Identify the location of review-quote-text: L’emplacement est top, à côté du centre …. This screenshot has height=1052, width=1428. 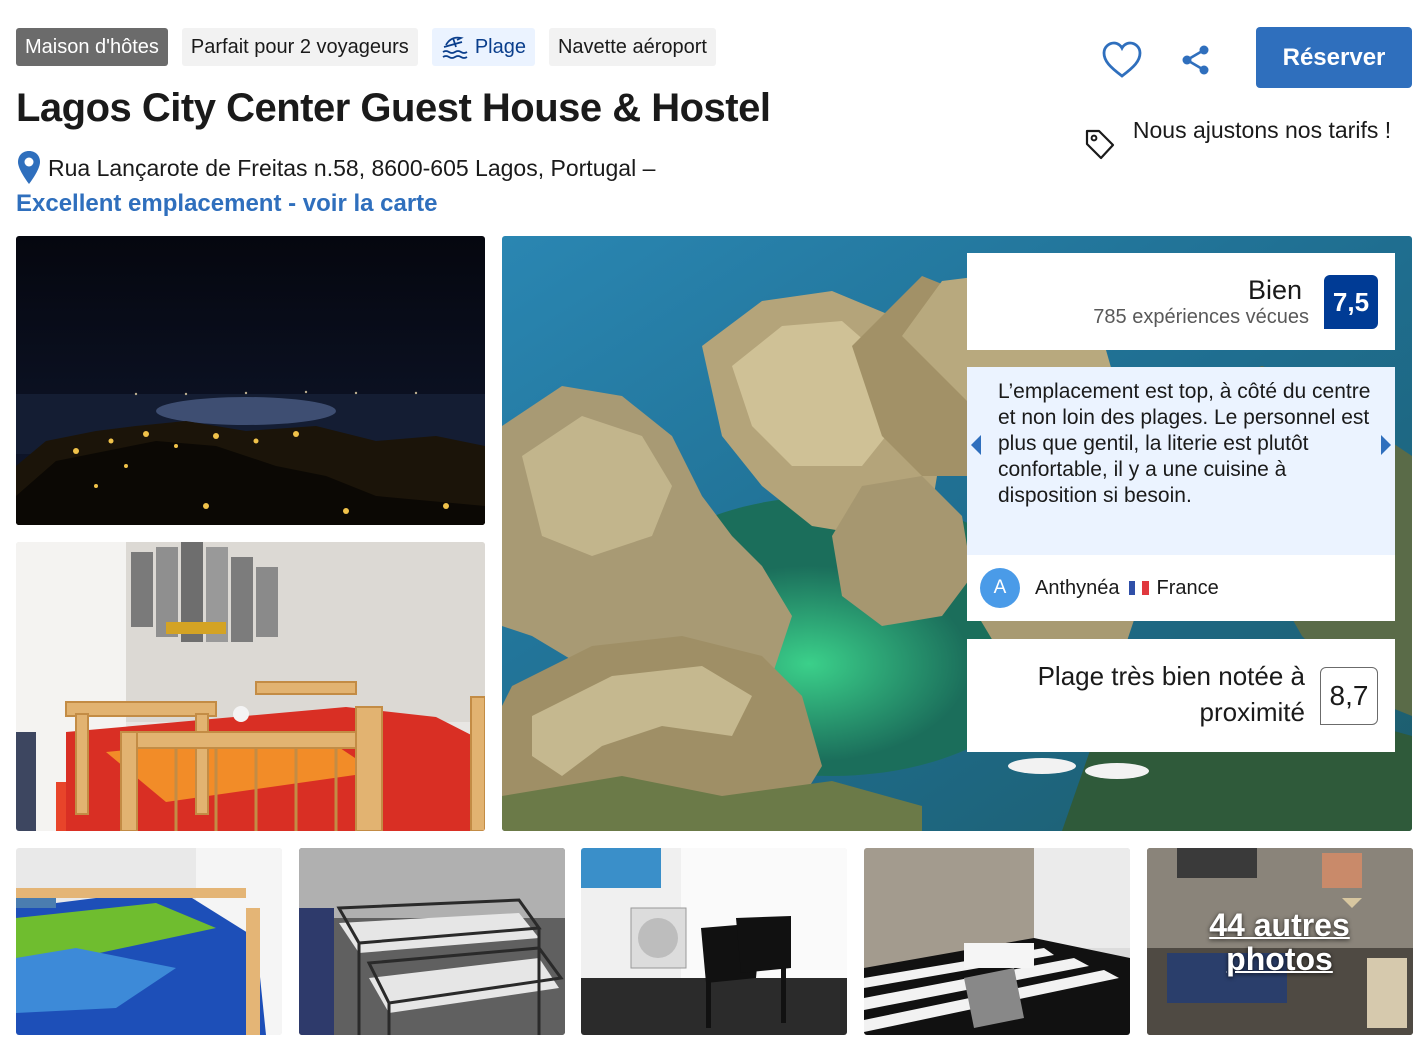
(1184, 443).